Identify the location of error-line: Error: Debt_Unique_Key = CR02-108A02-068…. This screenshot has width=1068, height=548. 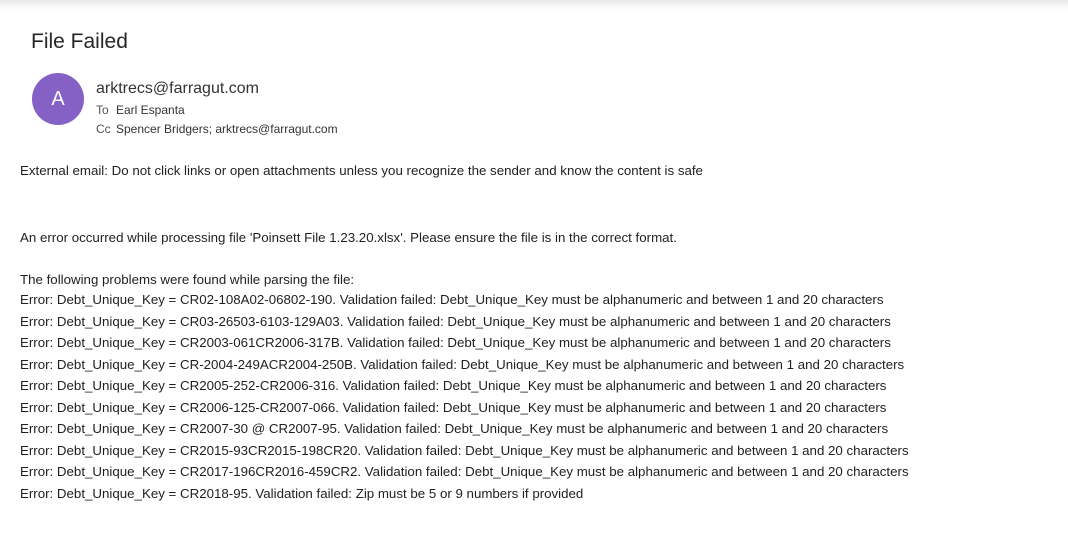
(452, 299).